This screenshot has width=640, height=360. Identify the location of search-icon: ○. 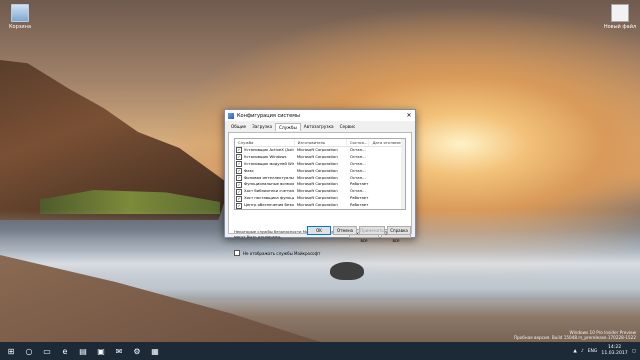
(29, 351).